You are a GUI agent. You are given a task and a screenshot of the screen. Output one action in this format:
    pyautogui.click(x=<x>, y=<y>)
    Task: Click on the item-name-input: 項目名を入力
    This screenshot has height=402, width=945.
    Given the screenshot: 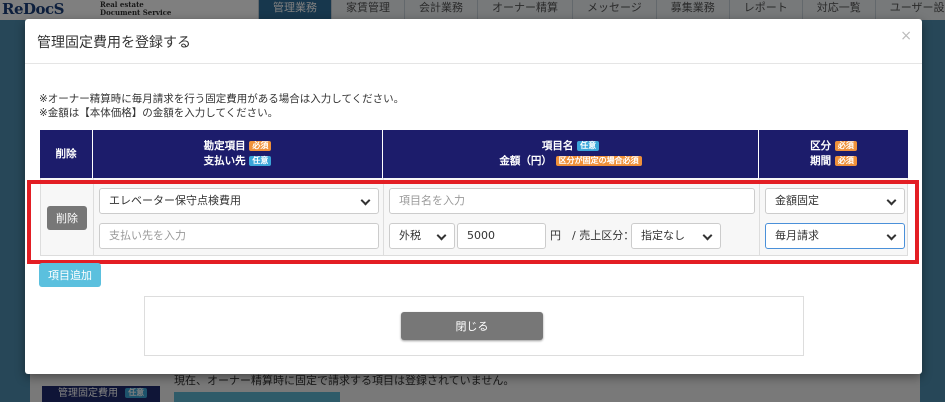 What is the action you would take?
    pyautogui.click(x=572, y=201)
    